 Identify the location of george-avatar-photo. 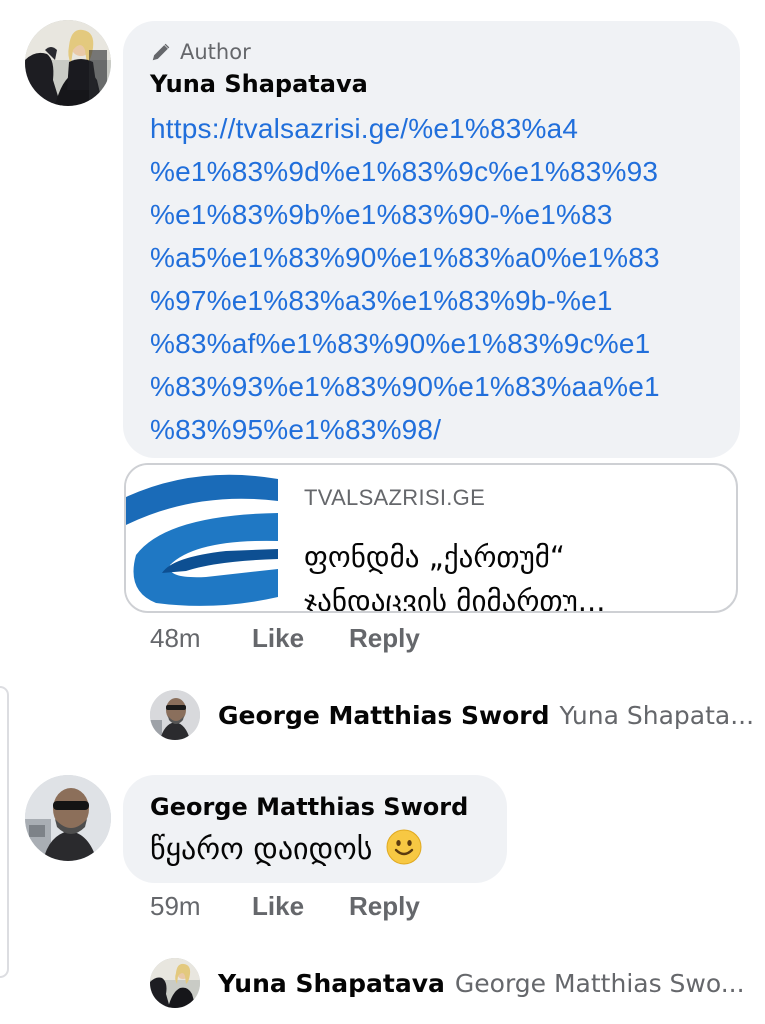
(175, 715).